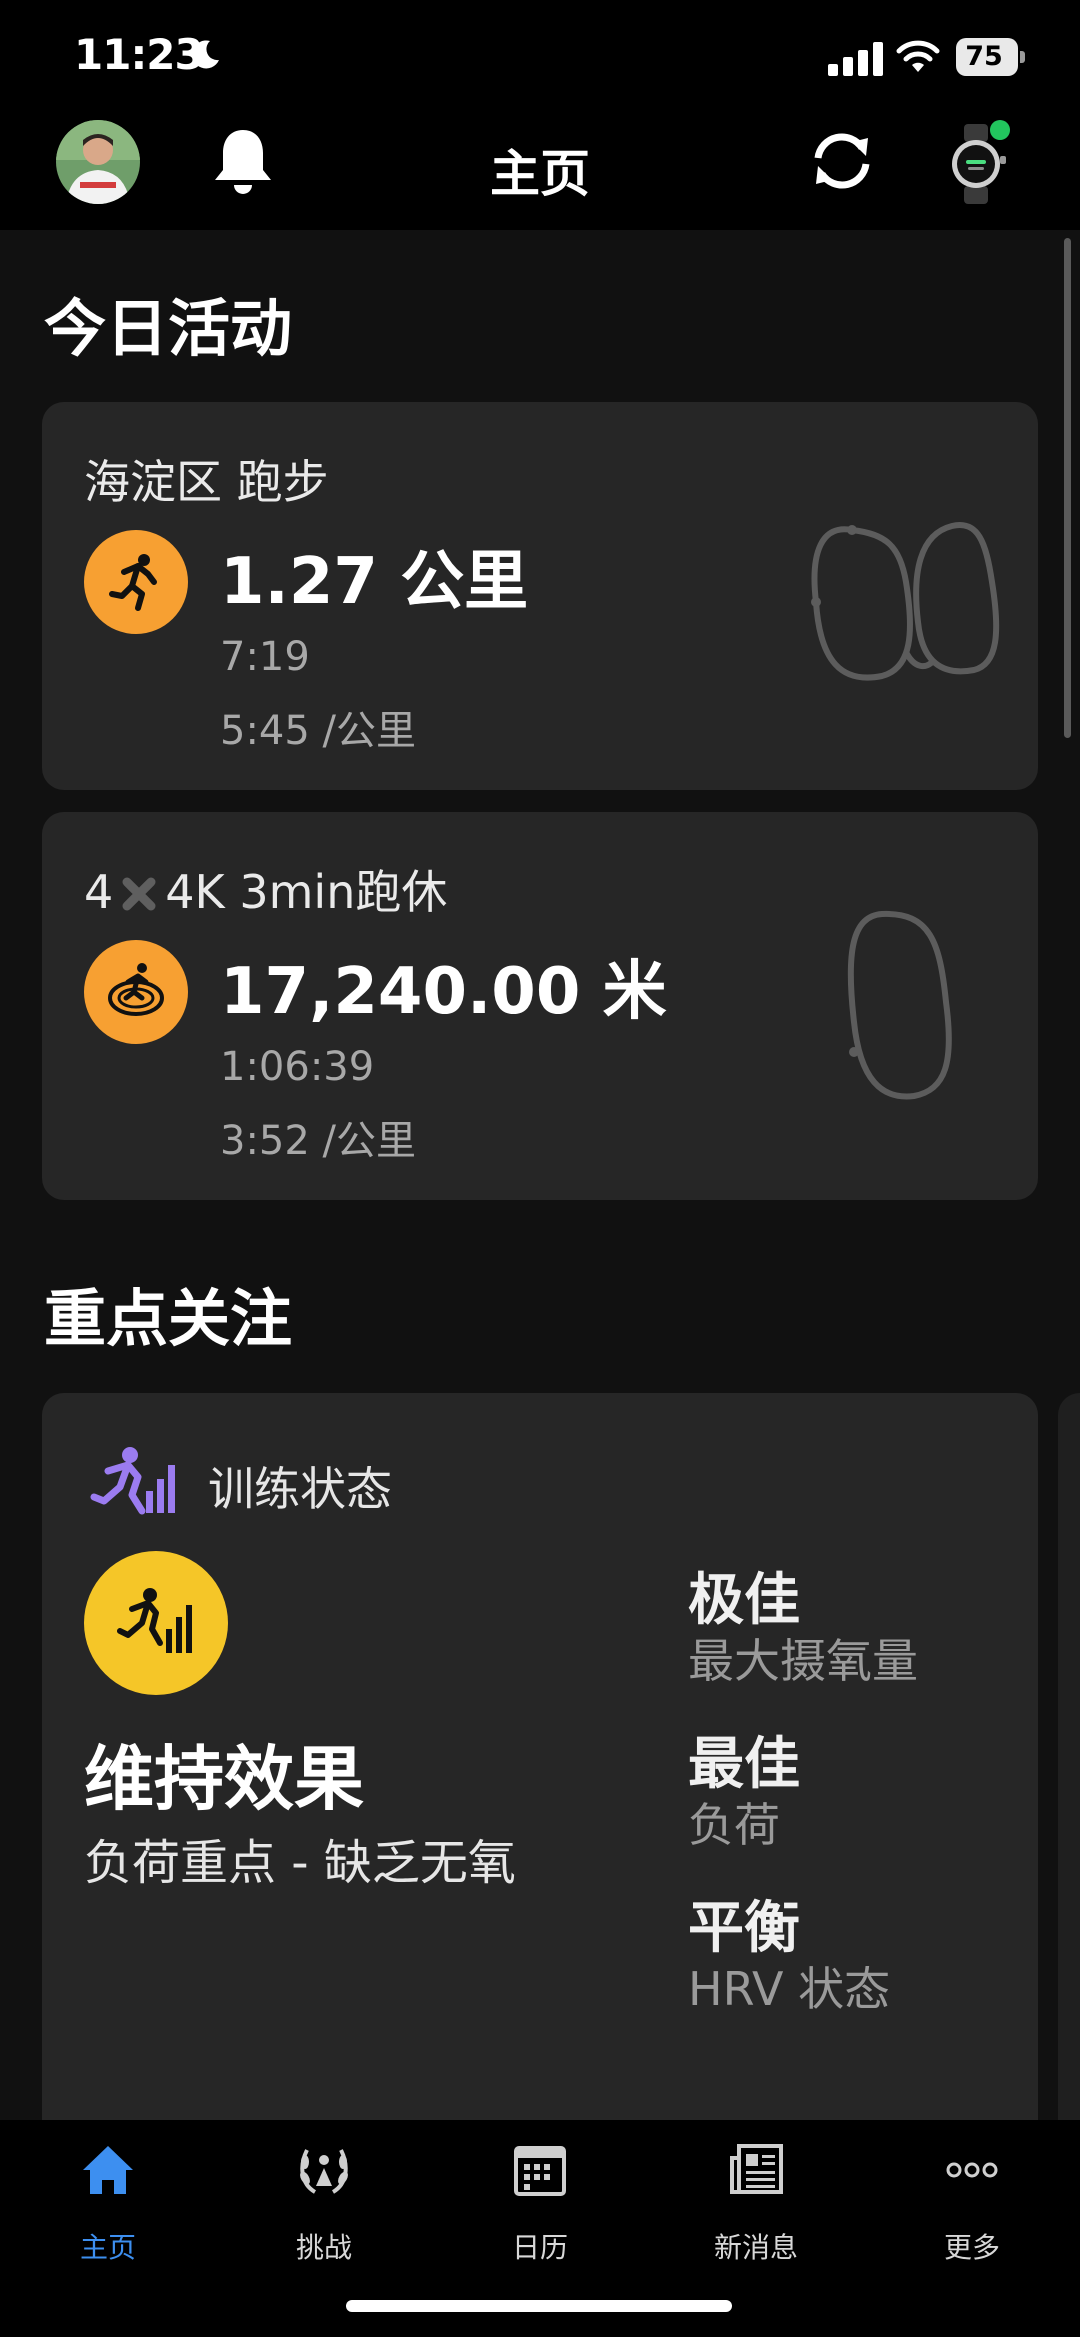 The image size is (1080, 2337). Describe the element at coordinates (855, 59) in the screenshot. I see `signal-icon` at that location.